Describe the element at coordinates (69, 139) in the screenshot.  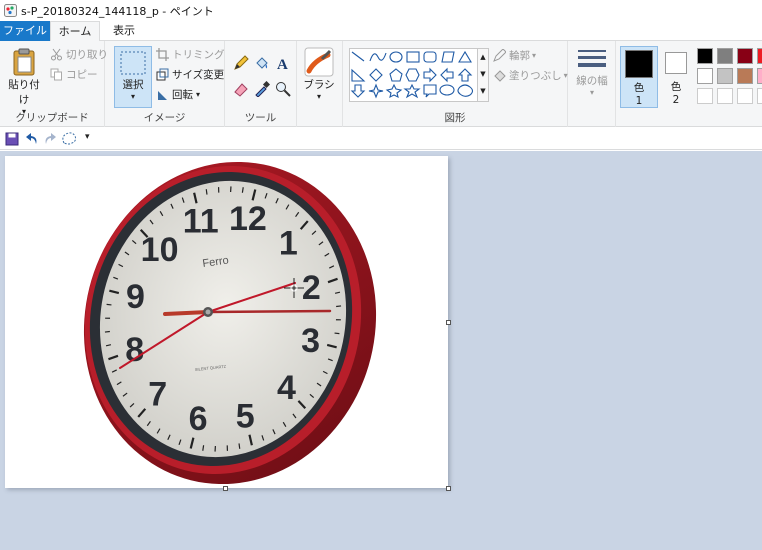
I see `free-form-select-icon` at that location.